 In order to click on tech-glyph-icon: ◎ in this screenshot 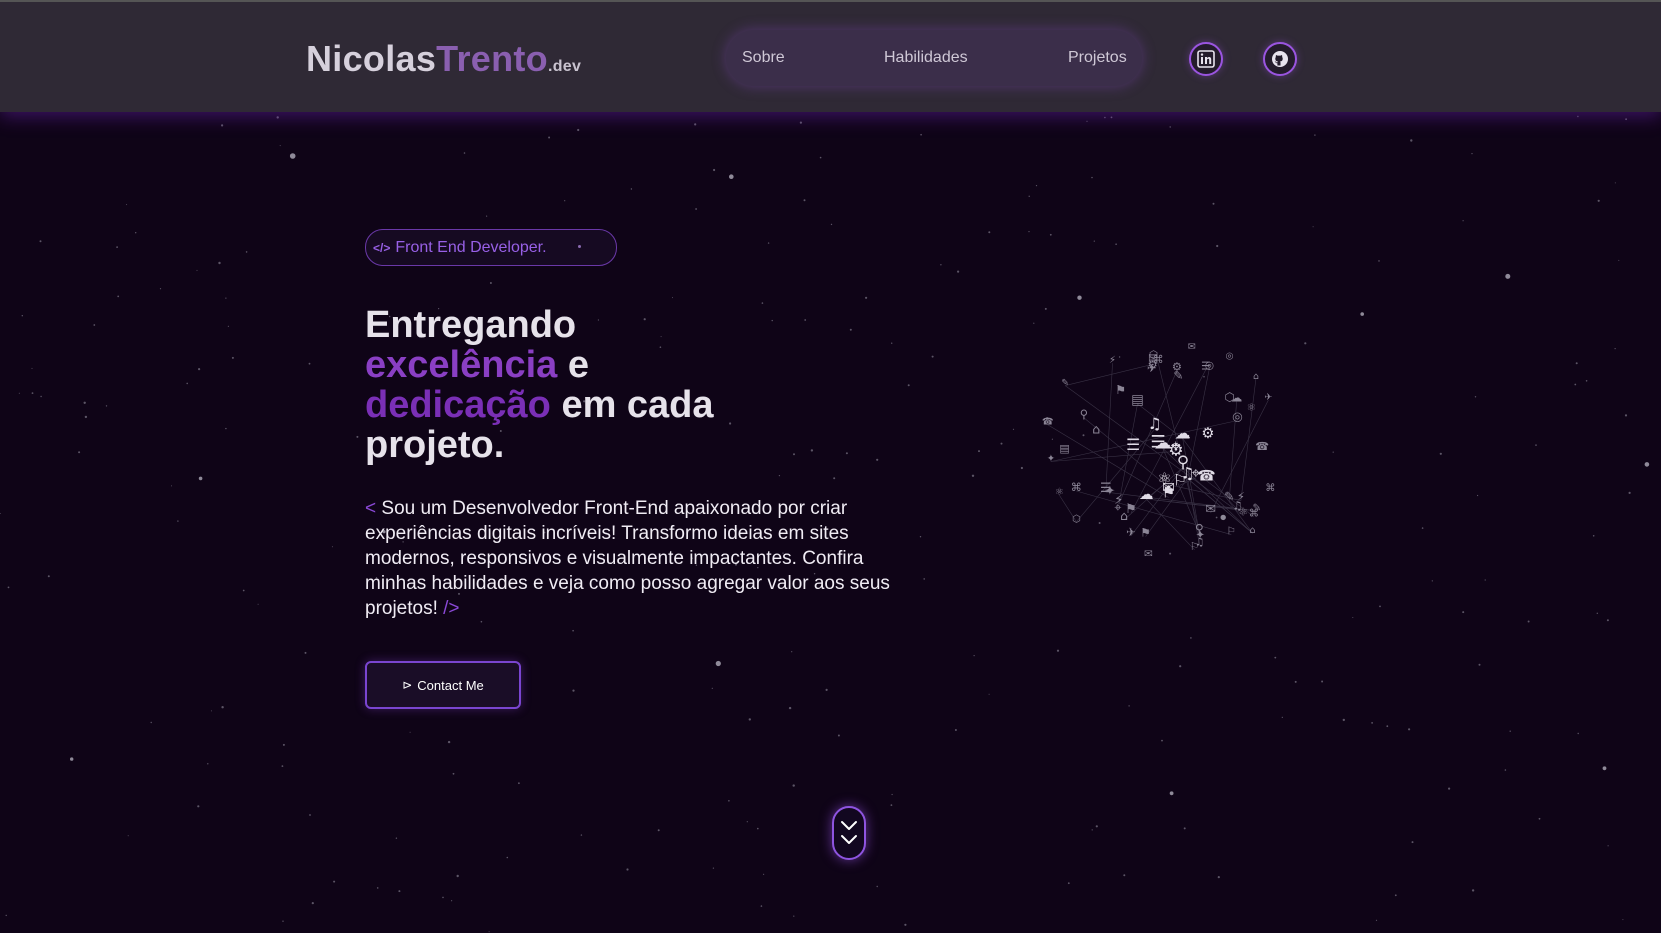, I will do `click(1229, 356)`.